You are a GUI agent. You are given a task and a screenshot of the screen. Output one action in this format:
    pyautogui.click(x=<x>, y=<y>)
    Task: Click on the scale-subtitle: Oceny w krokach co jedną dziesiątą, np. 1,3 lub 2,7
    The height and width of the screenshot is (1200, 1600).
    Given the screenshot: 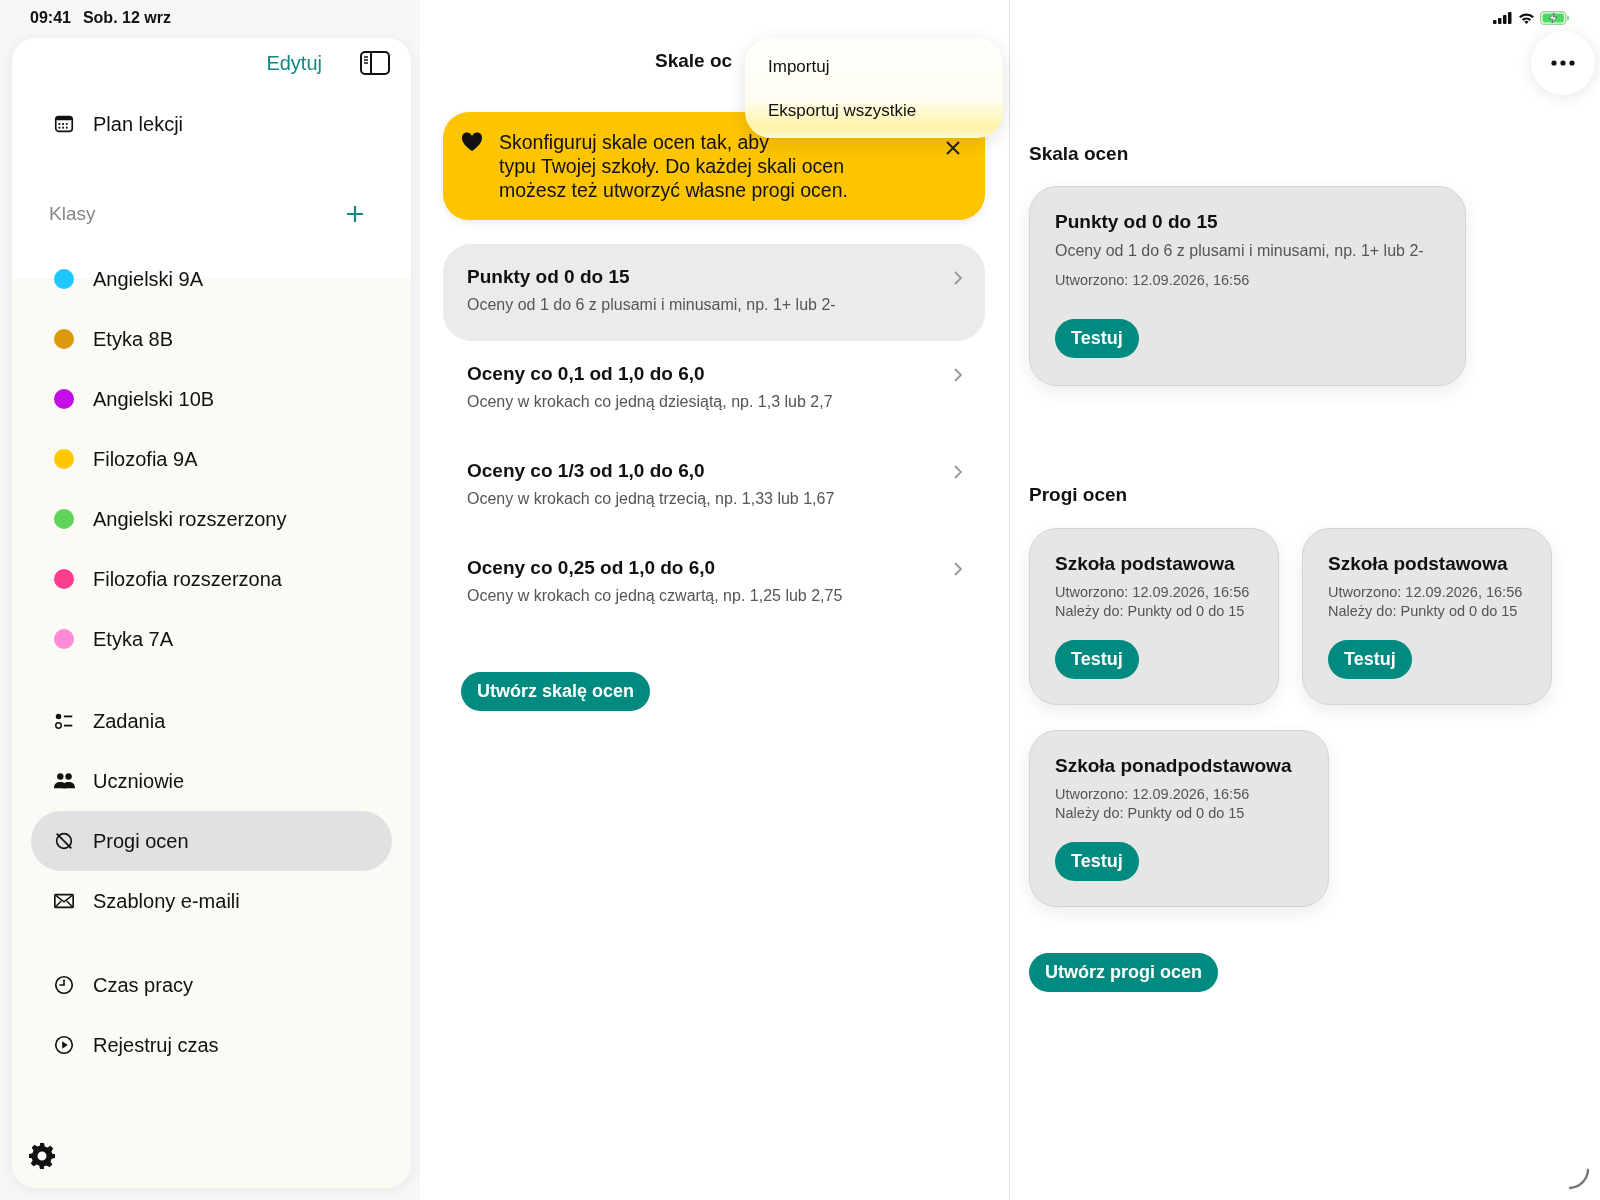 What is the action you would take?
    pyautogui.click(x=650, y=402)
    